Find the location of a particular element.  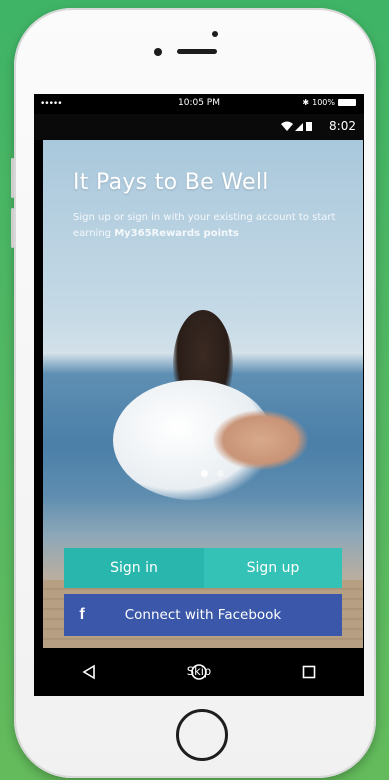

rewards-name: My365Rewards points is located at coordinates (176, 233).